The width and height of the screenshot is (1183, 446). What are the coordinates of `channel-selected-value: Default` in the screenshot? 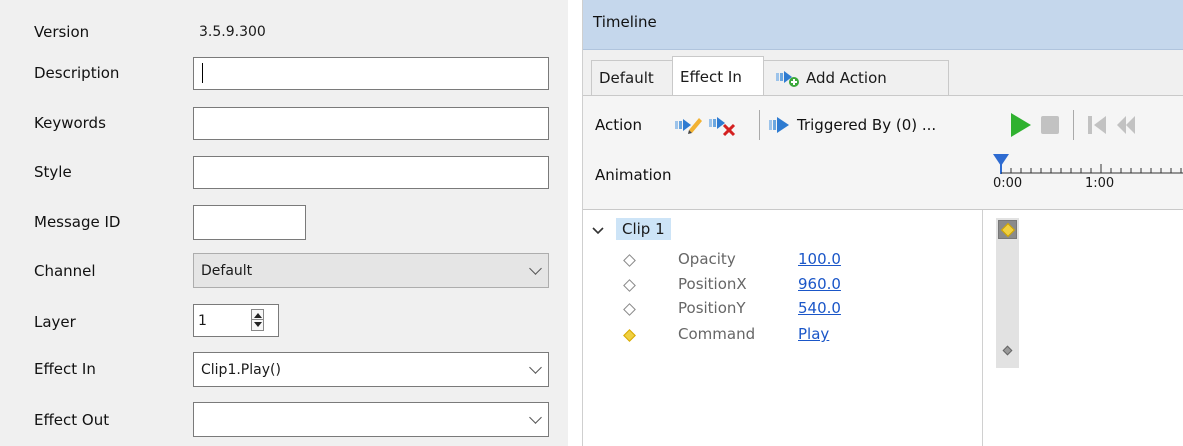 It's located at (227, 270).